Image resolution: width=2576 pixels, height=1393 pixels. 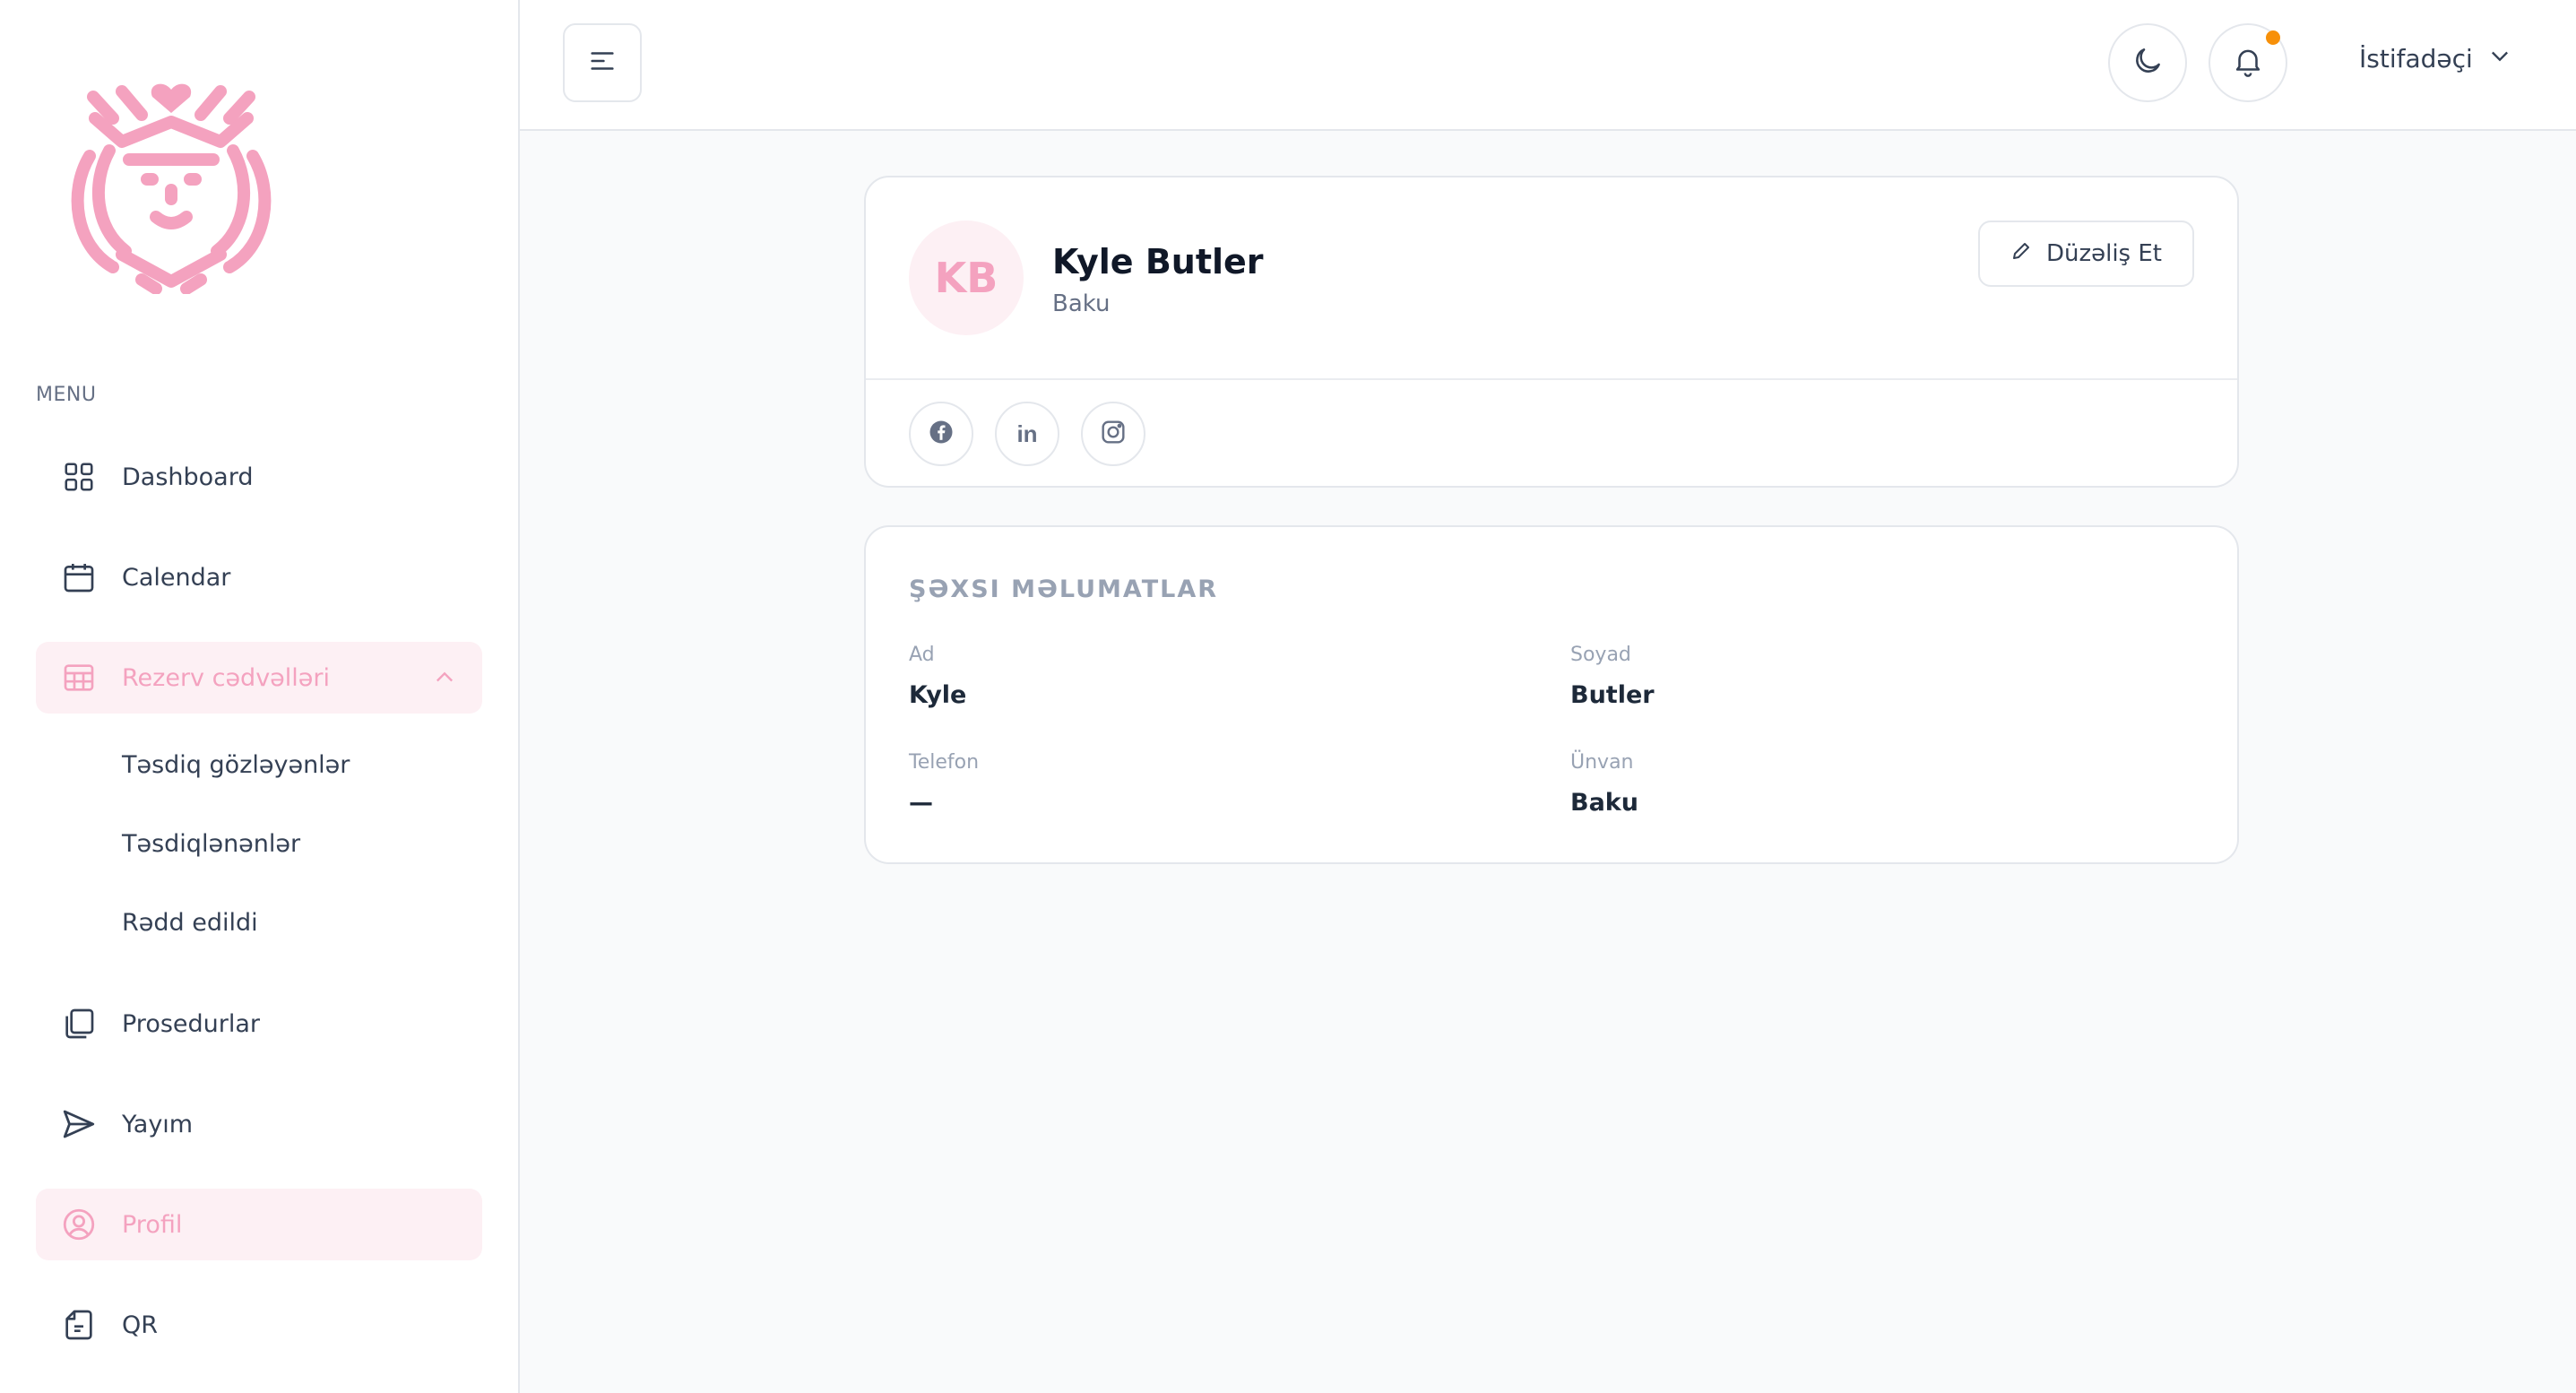 What do you see at coordinates (79, 1224) in the screenshot?
I see `user-circle-icon` at bounding box center [79, 1224].